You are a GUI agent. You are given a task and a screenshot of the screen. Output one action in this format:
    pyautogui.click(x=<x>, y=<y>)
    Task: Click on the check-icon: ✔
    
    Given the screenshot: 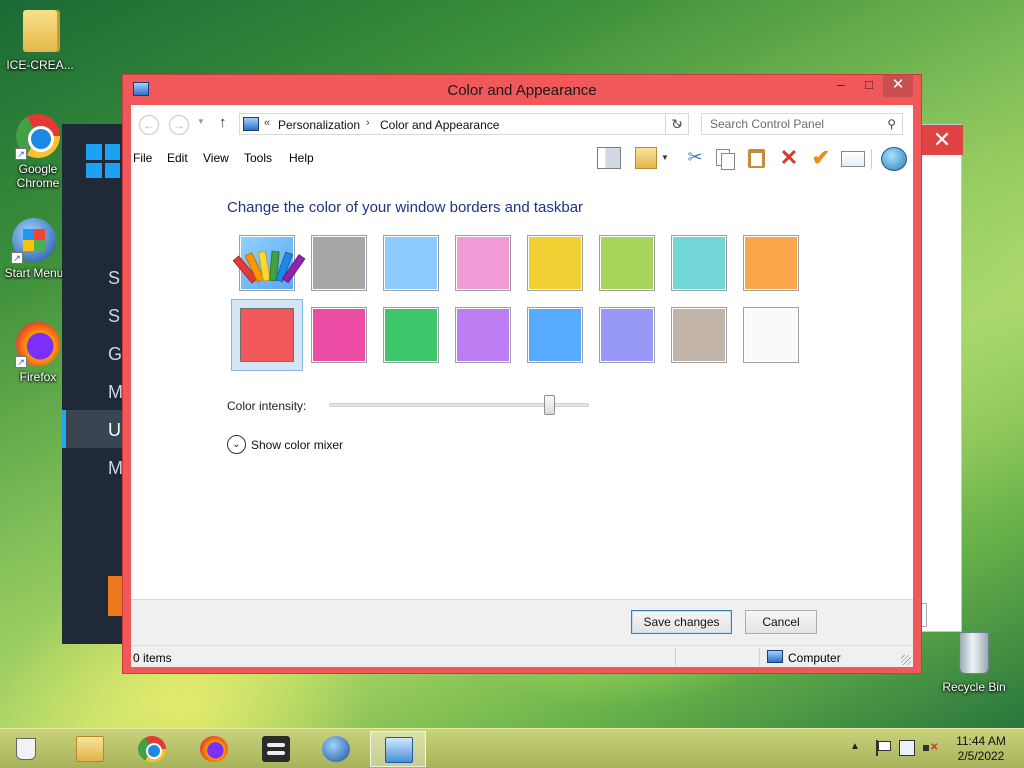 What is the action you would take?
    pyautogui.click(x=821, y=158)
    